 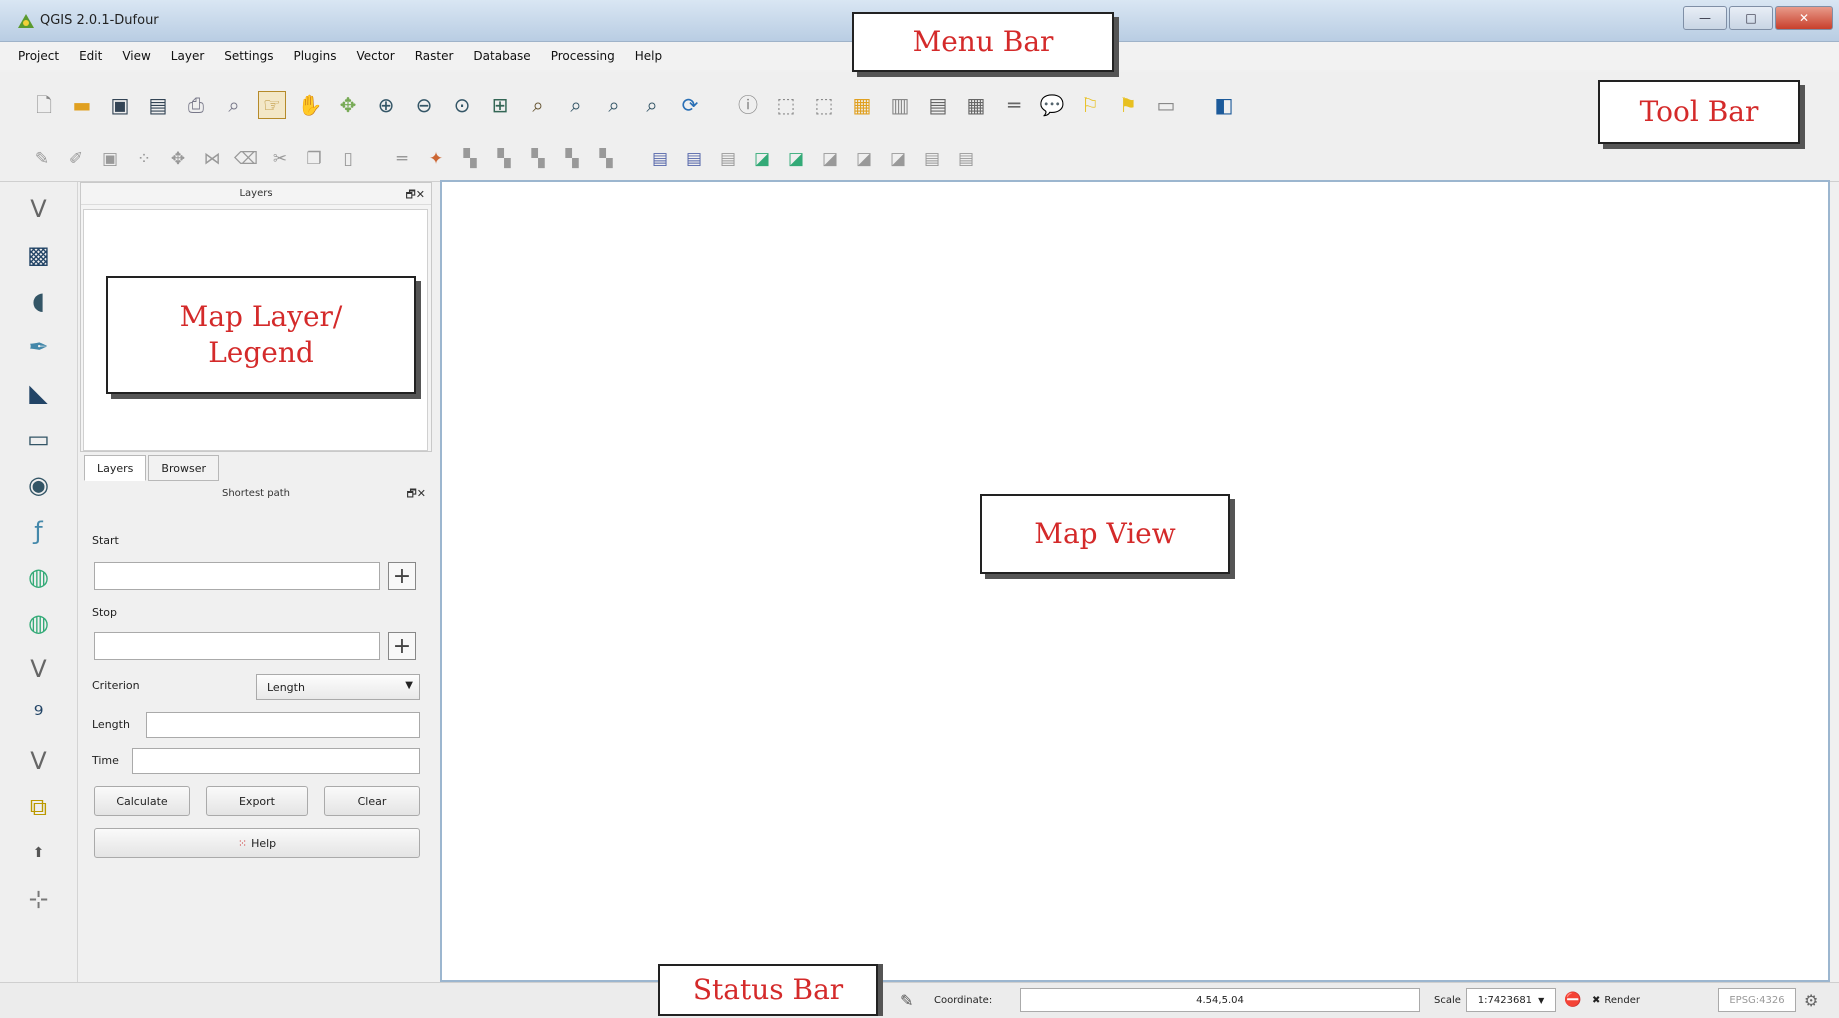 I want to click on menu-database: Database, so click(x=501, y=56).